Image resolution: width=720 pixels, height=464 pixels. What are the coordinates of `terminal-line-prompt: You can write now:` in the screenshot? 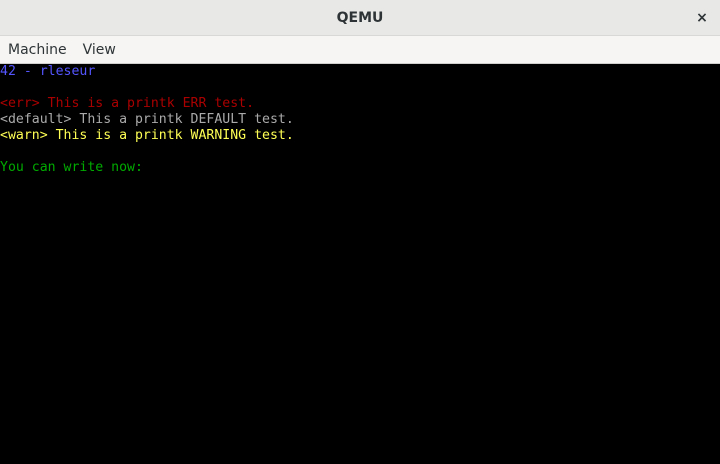 It's located at (71, 167).